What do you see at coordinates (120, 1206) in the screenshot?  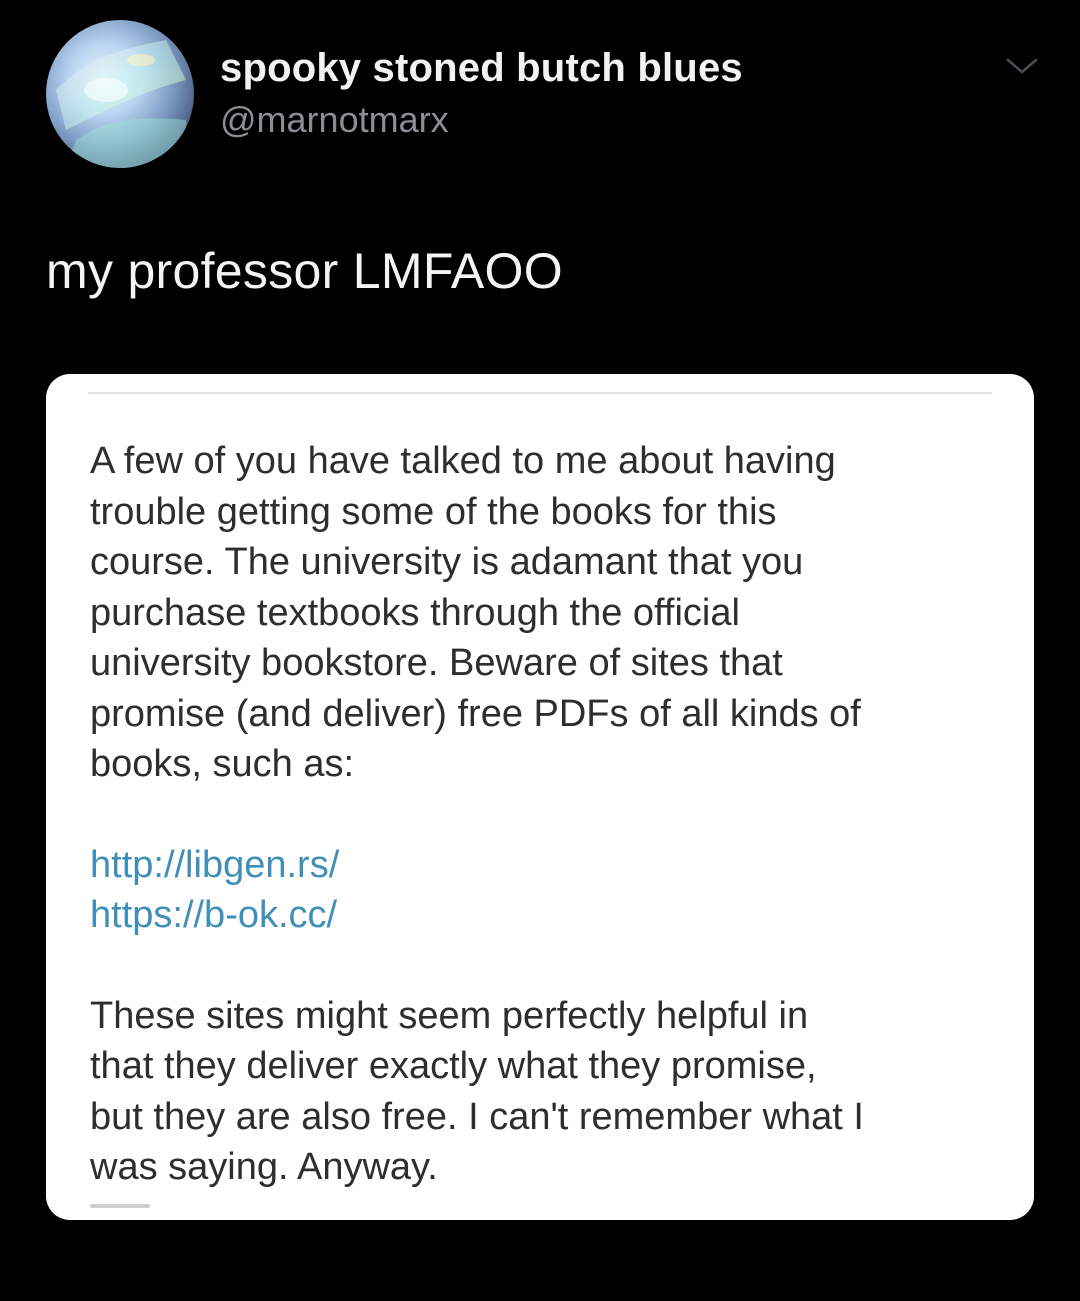 I see `cropped-text-fragment` at bounding box center [120, 1206].